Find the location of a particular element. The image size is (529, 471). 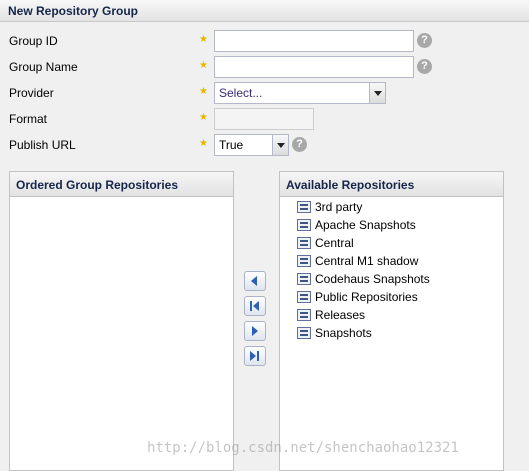

repository-label: Codehaus Snapshots is located at coordinates (372, 279).